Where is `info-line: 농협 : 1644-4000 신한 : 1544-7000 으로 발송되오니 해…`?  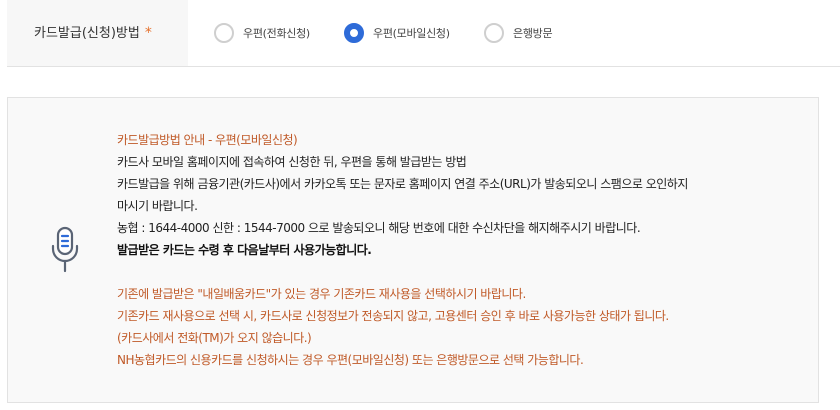
info-line: 농협 : 1644-4000 신한 : 1544-7000 으로 발송되오니 해… is located at coordinates (379, 228).